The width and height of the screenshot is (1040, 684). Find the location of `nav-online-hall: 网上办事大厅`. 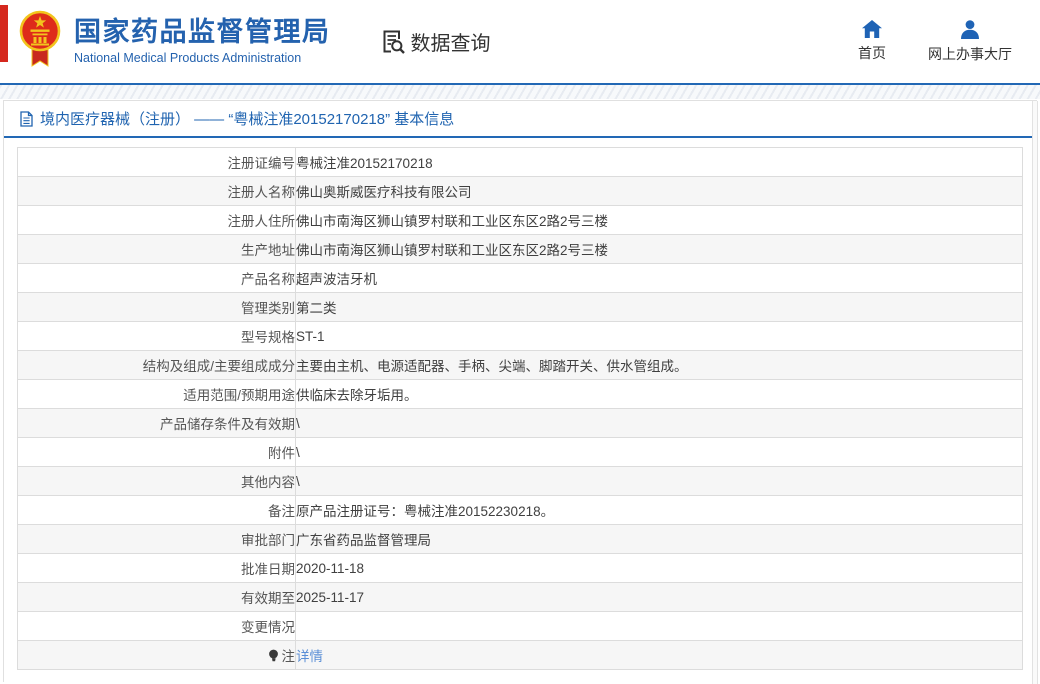

nav-online-hall: 网上办事大厅 is located at coordinates (970, 41).